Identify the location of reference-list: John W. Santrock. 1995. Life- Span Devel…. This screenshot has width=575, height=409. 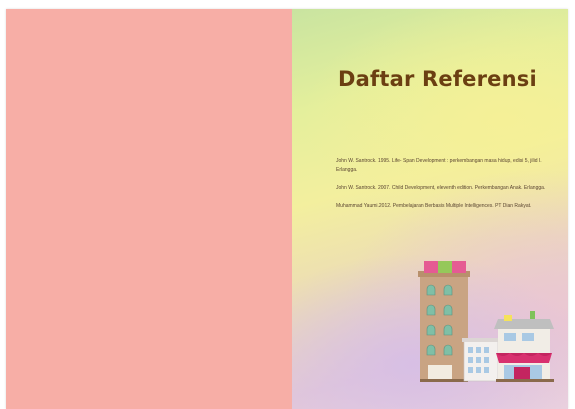
(447, 188).